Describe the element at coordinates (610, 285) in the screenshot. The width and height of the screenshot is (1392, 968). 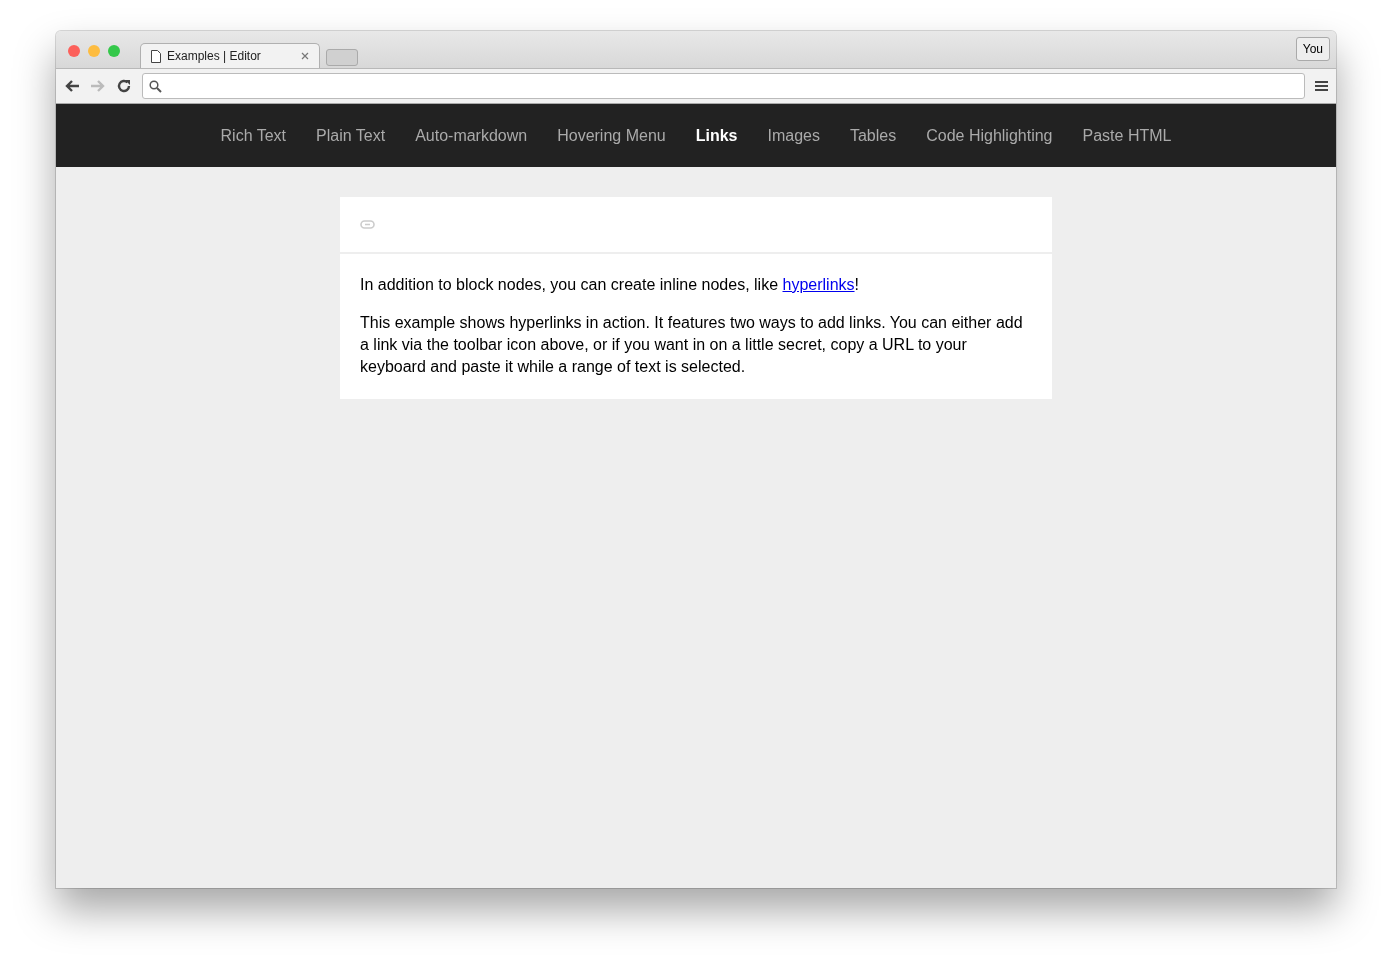
I see `paragraph: In addition to block nodes, you can create inline nodes, like hyperlinks!` at that location.